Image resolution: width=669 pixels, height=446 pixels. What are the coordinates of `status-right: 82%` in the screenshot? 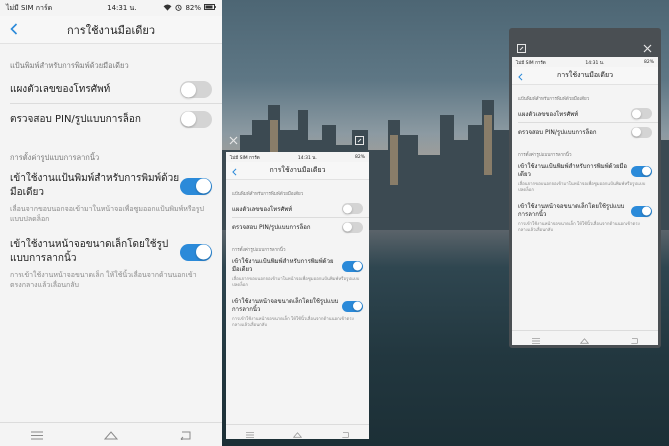 It's located at (189, 8).